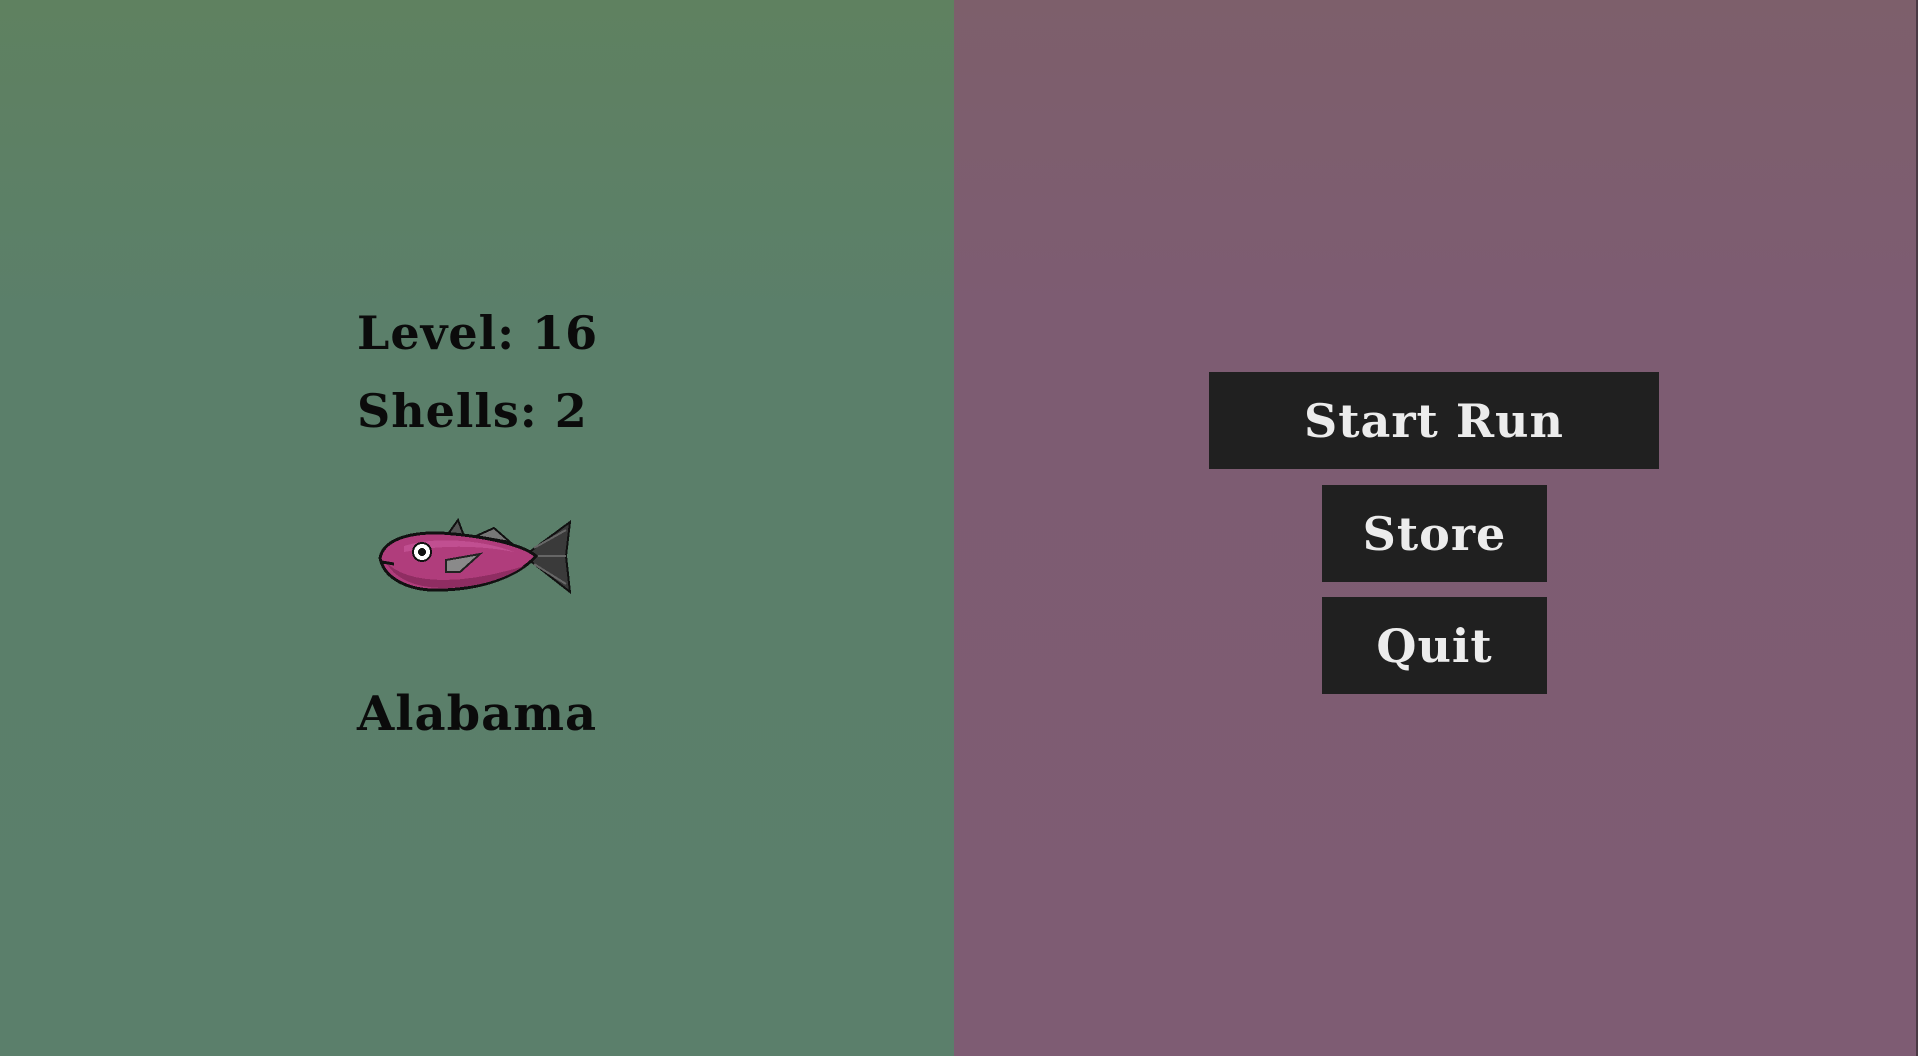 This screenshot has width=1918, height=1056. Describe the element at coordinates (475, 556) in the screenshot. I see `fish-icon` at that location.